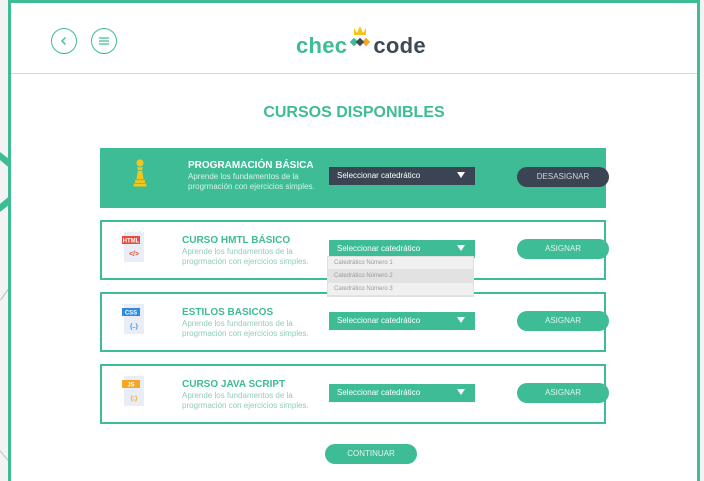  I want to click on course-name: PROGRAMACIÓN BÁSICA, so click(251, 165).